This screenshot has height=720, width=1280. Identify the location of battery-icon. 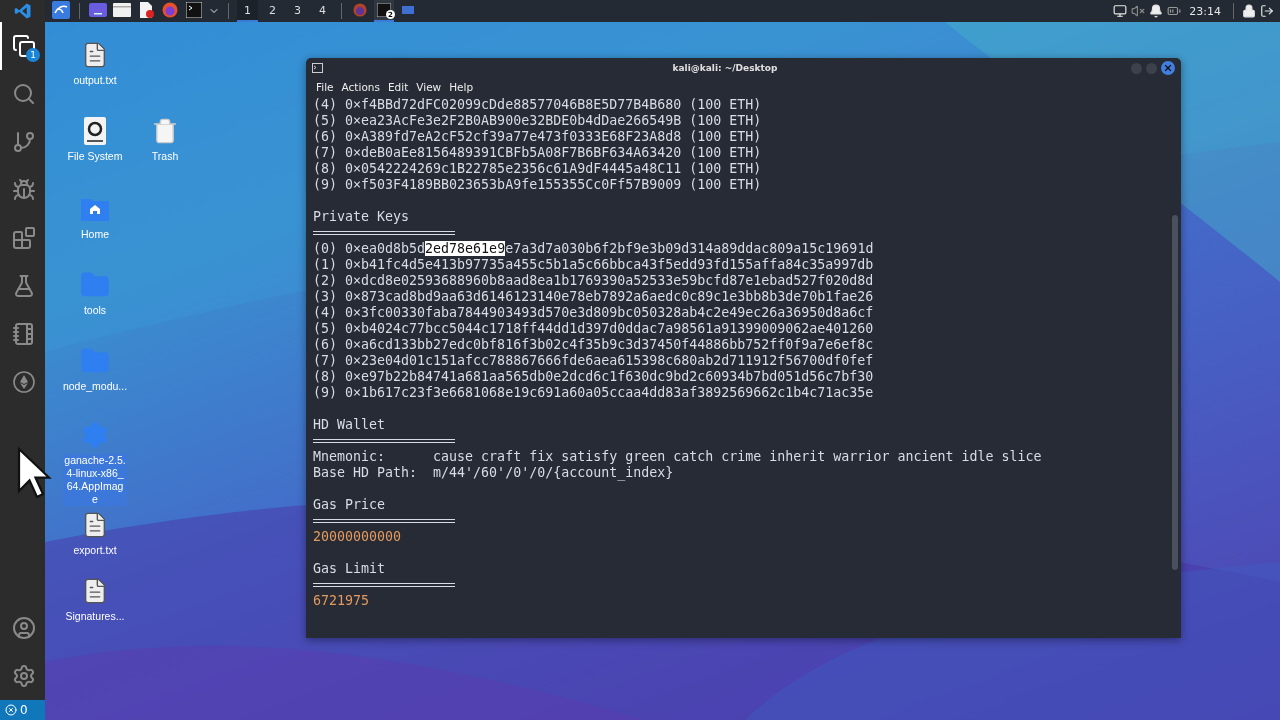
(1174, 11).